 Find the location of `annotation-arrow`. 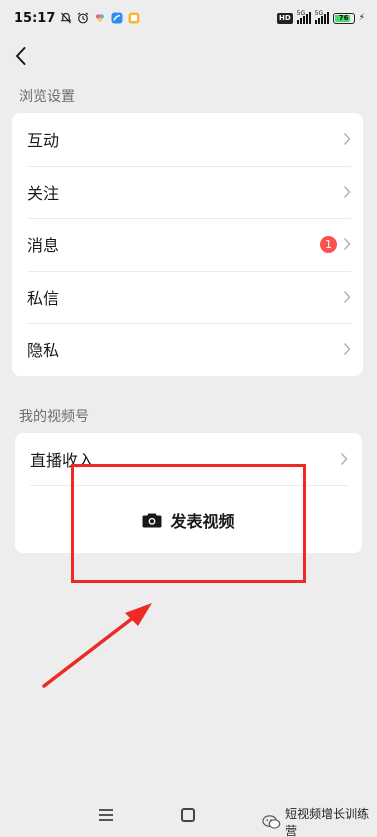

annotation-arrow is located at coordinates (97, 645).